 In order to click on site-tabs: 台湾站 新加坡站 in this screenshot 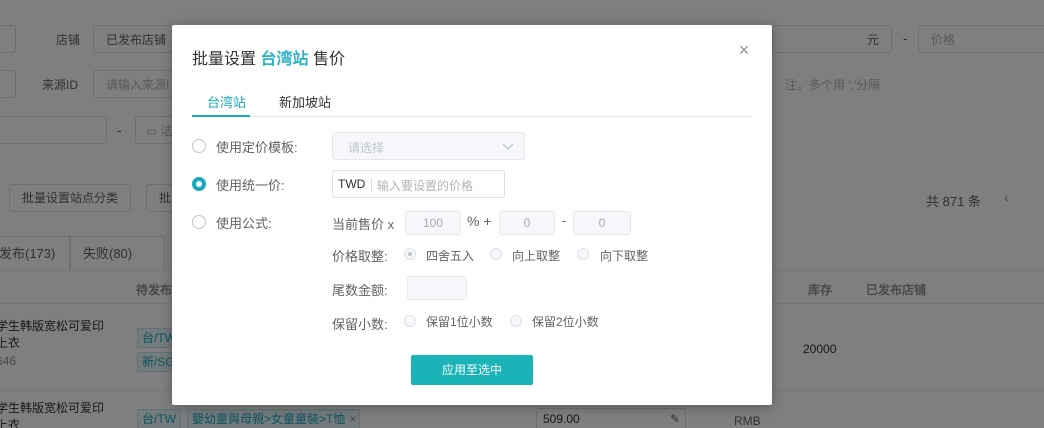, I will do `click(472, 103)`.